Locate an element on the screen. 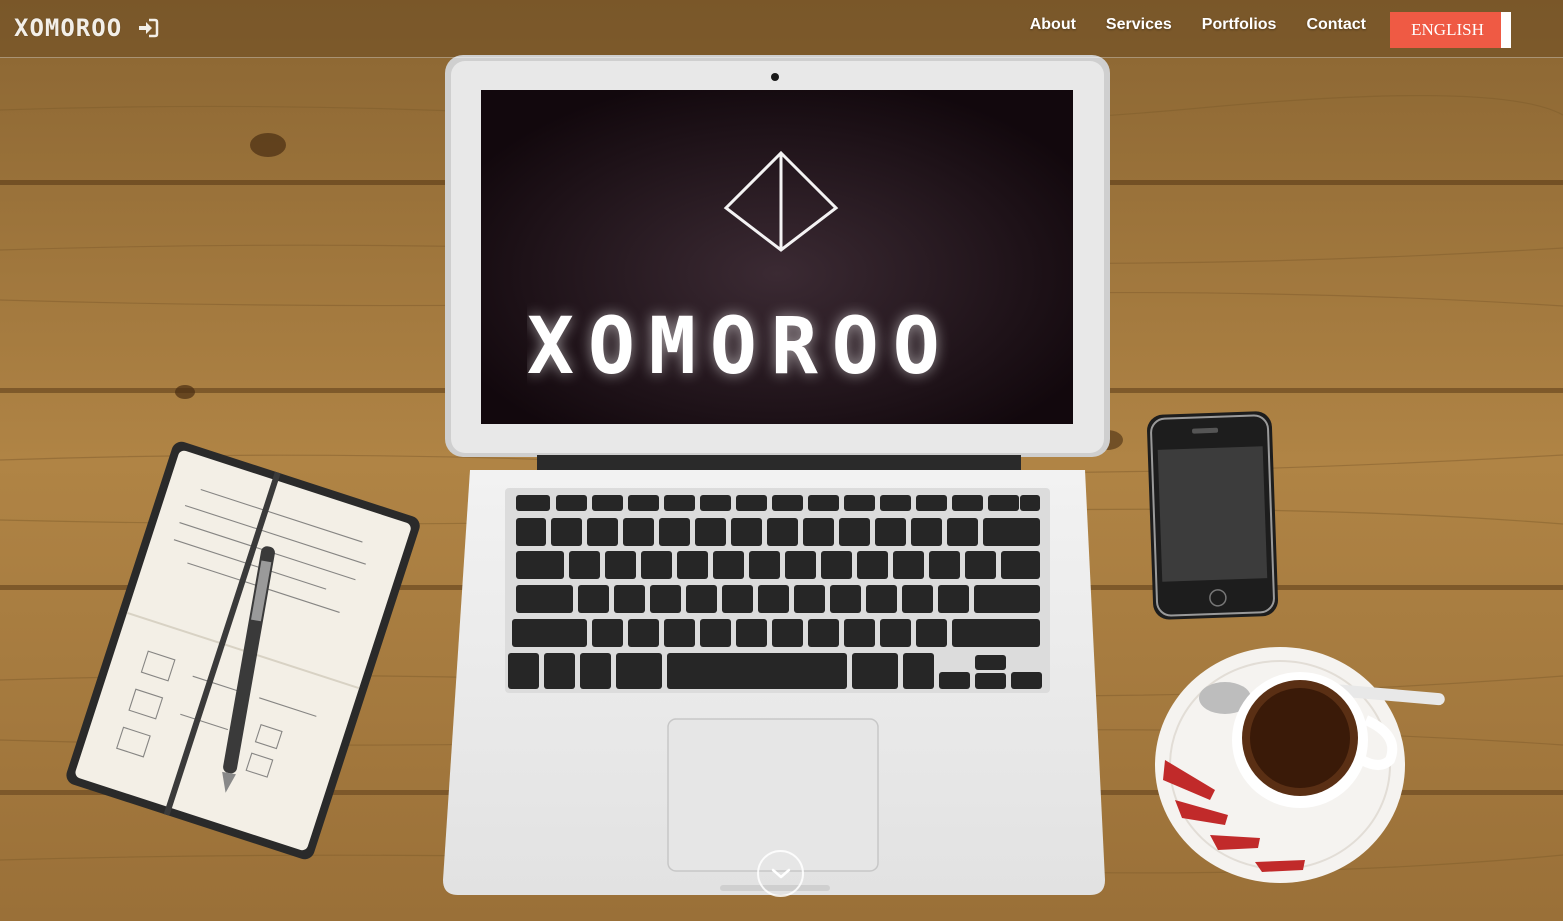 This screenshot has height=921, width=1563. sign-in-icon is located at coordinates (148, 28).